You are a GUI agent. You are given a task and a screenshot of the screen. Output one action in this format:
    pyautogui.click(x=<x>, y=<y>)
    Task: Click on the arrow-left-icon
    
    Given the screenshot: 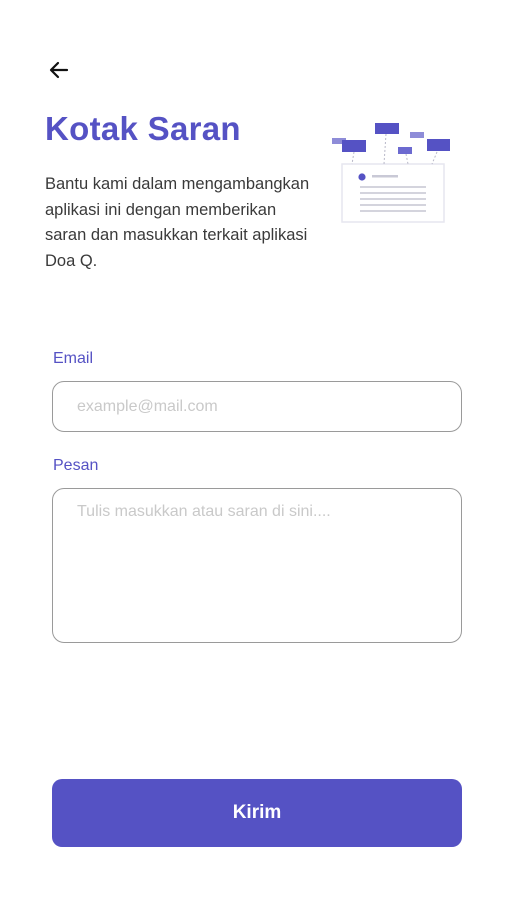 What is the action you would take?
    pyautogui.click(x=59, y=70)
    